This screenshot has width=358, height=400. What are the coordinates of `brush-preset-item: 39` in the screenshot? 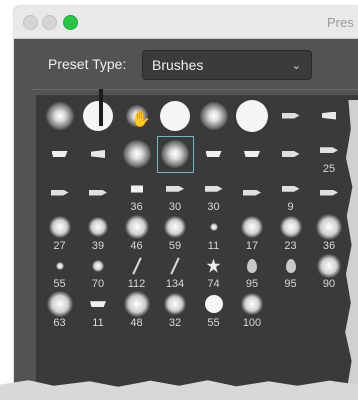 It's located at (98, 232).